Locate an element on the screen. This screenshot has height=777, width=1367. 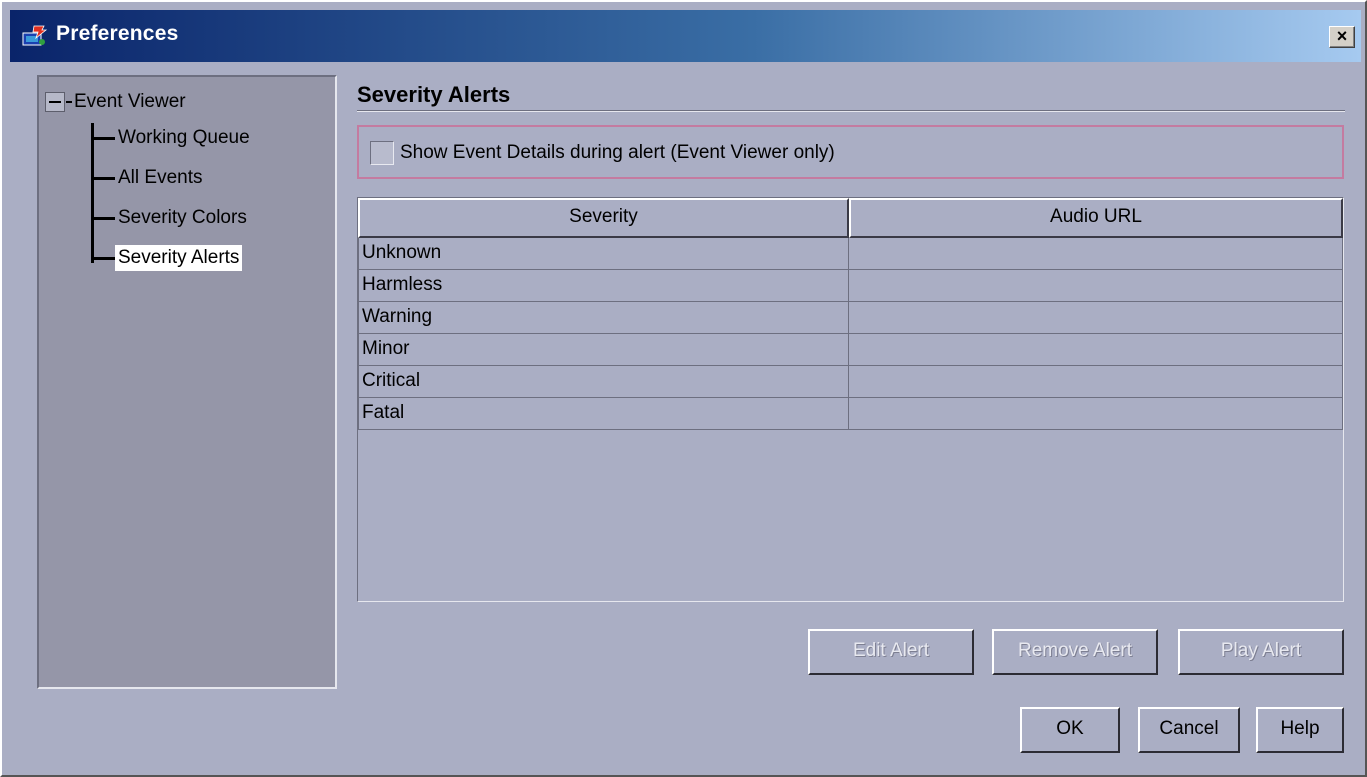
severity-cell: Unknown is located at coordinates (603, 253).